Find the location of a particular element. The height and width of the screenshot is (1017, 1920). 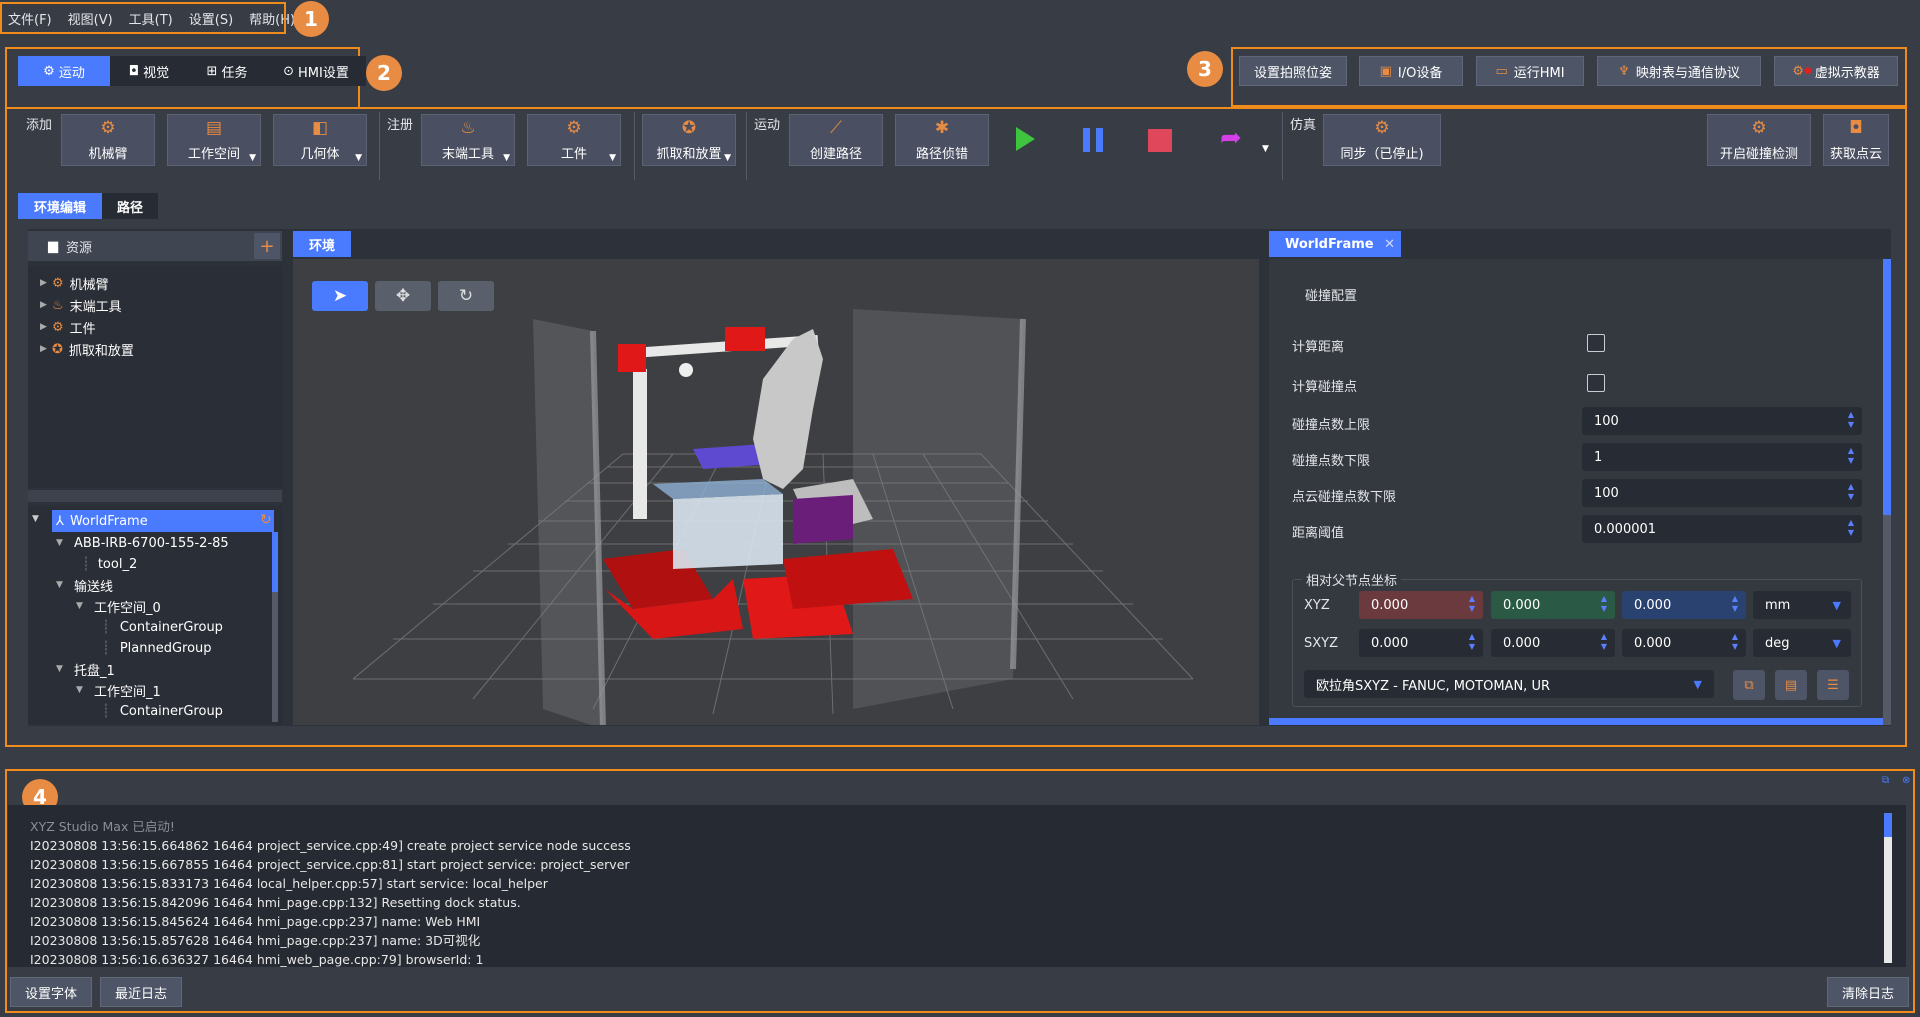

sz-input: 0.000 ▲ ▼ is located at coordinates (1684, 643).